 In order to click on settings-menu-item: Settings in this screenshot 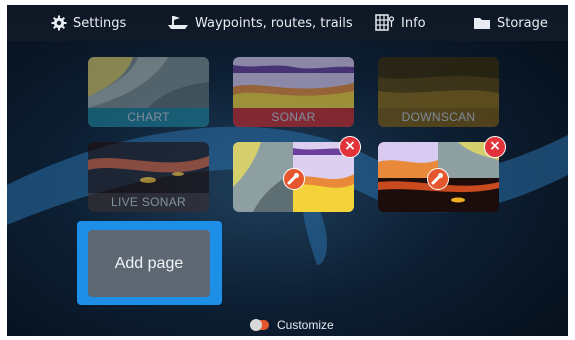, I will do `click(88, 23)`.